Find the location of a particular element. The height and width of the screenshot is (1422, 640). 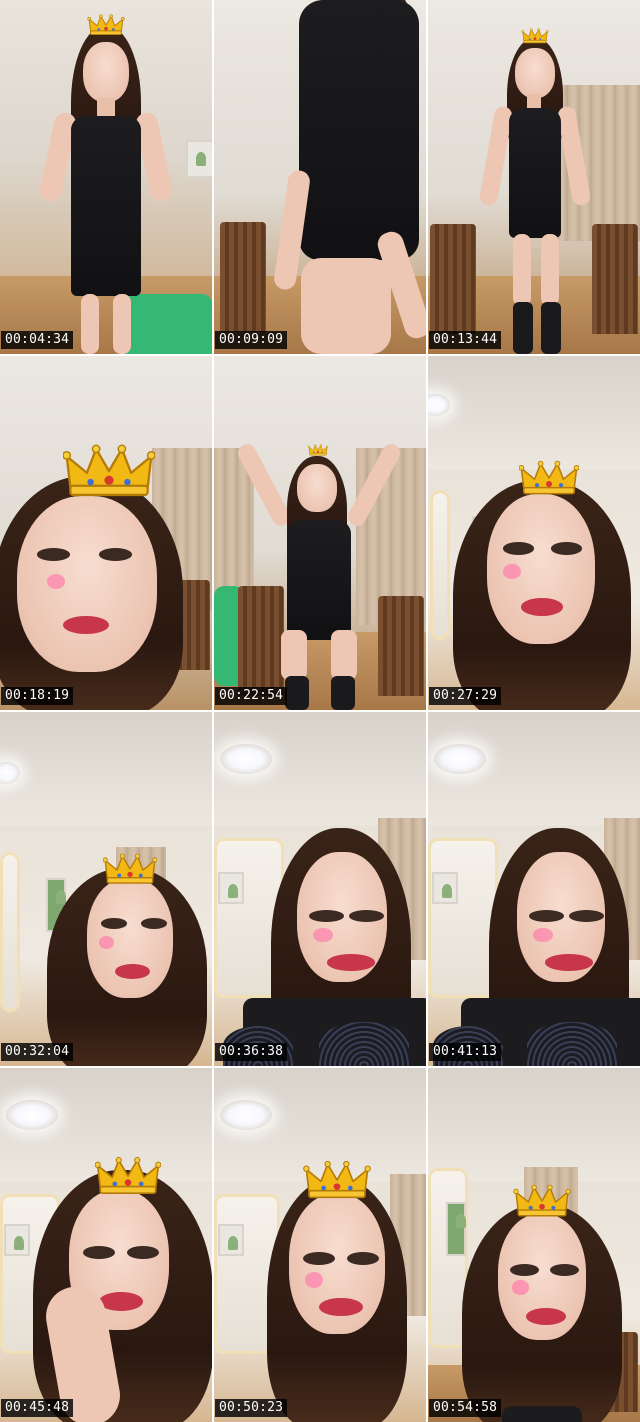

frame-thumbnail: 00:13:44 is located at coordinates (534, 177).